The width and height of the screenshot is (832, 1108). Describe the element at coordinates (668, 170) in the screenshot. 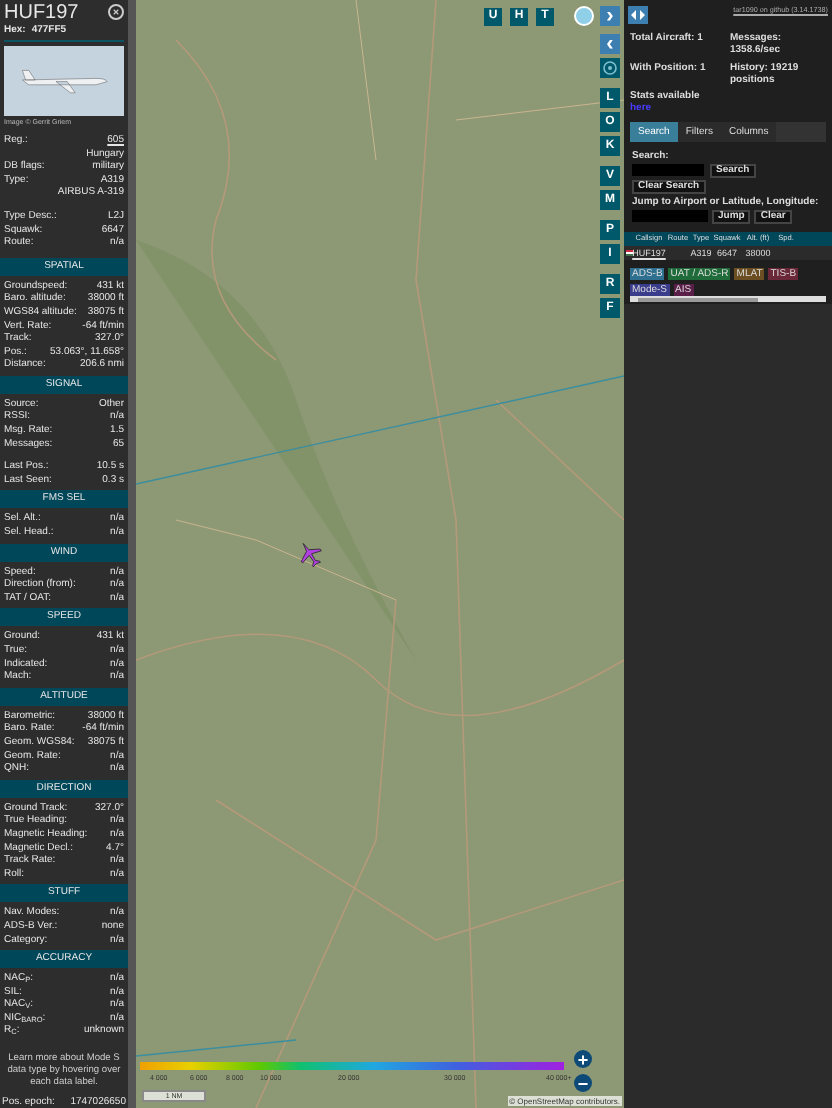

I see `search-field` at that location.